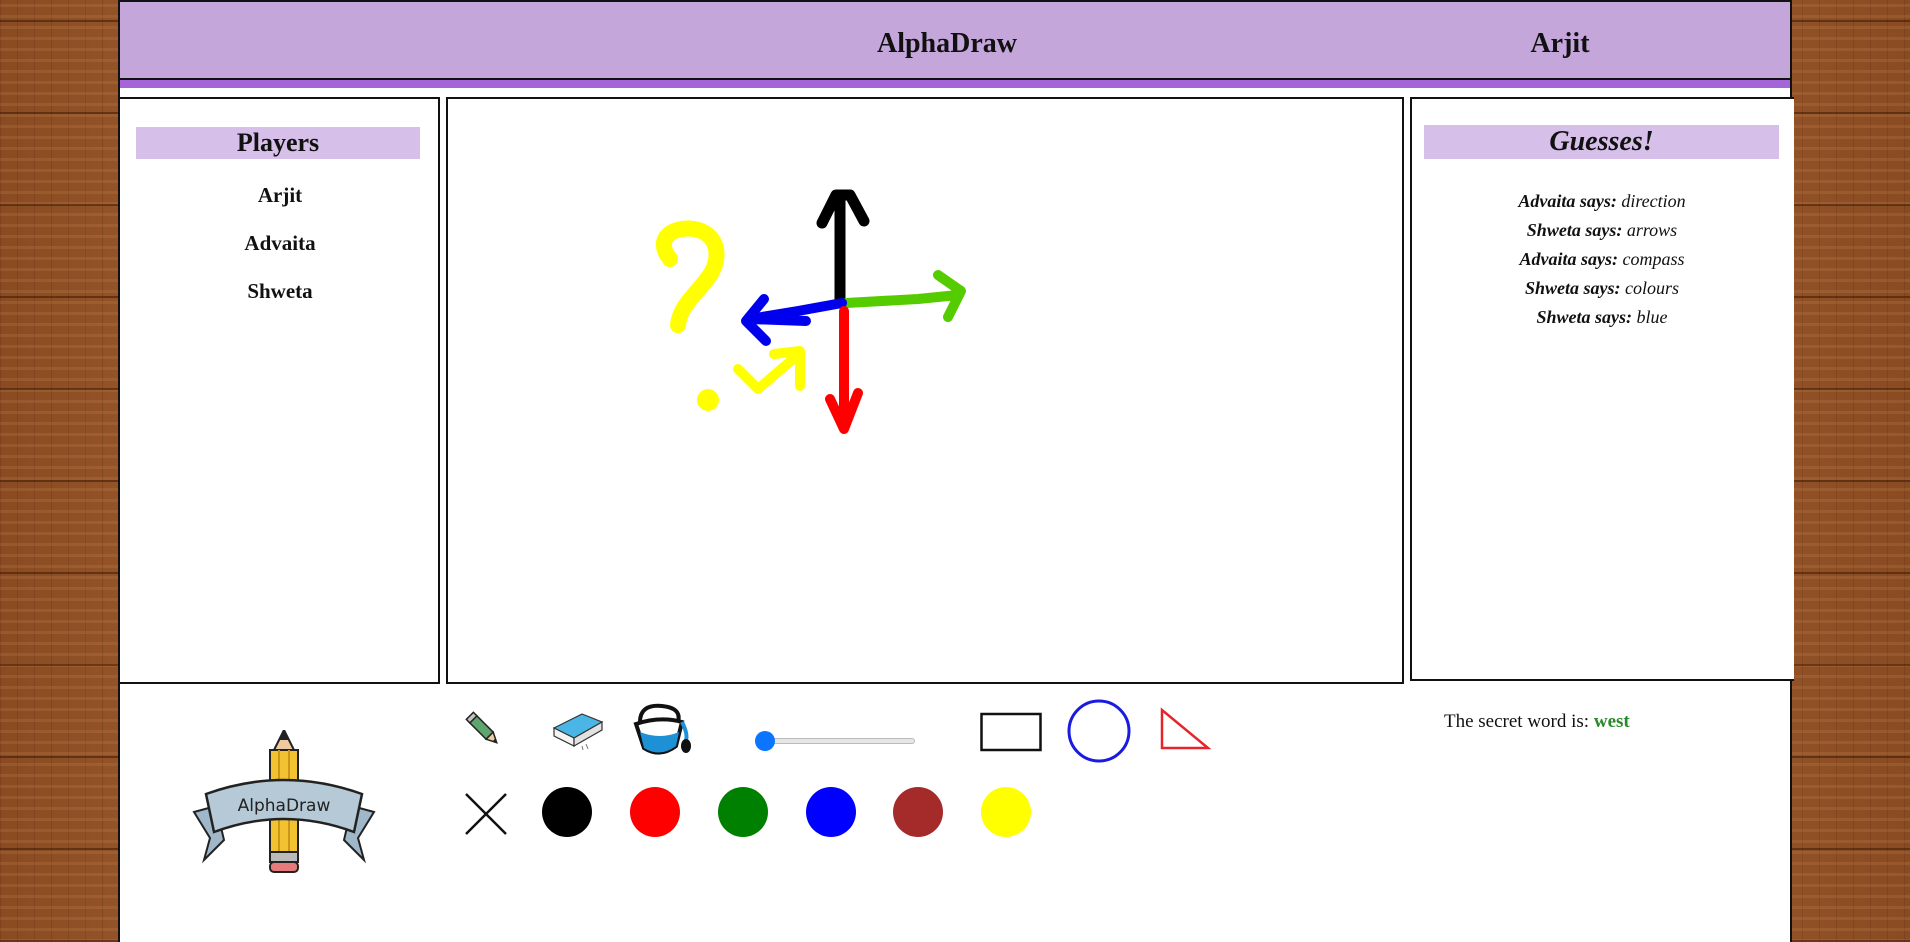  I want to click on guess-item: Shweta says: arrows, so click(1602, 230).